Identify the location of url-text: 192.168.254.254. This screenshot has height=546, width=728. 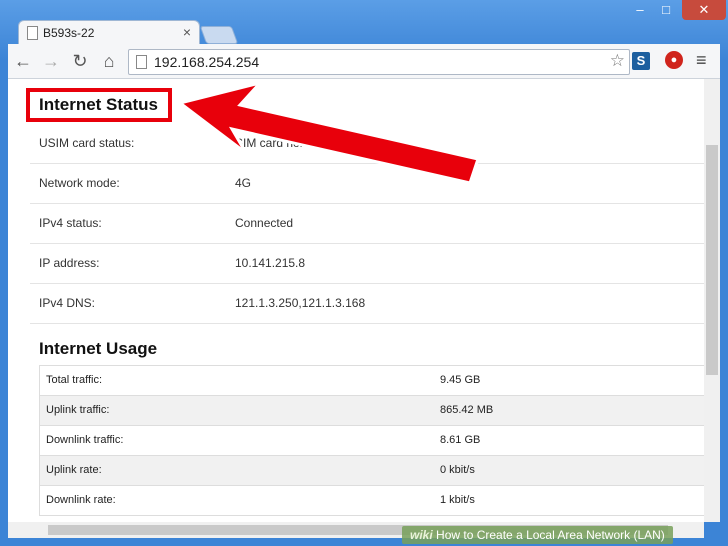
(206, 62).